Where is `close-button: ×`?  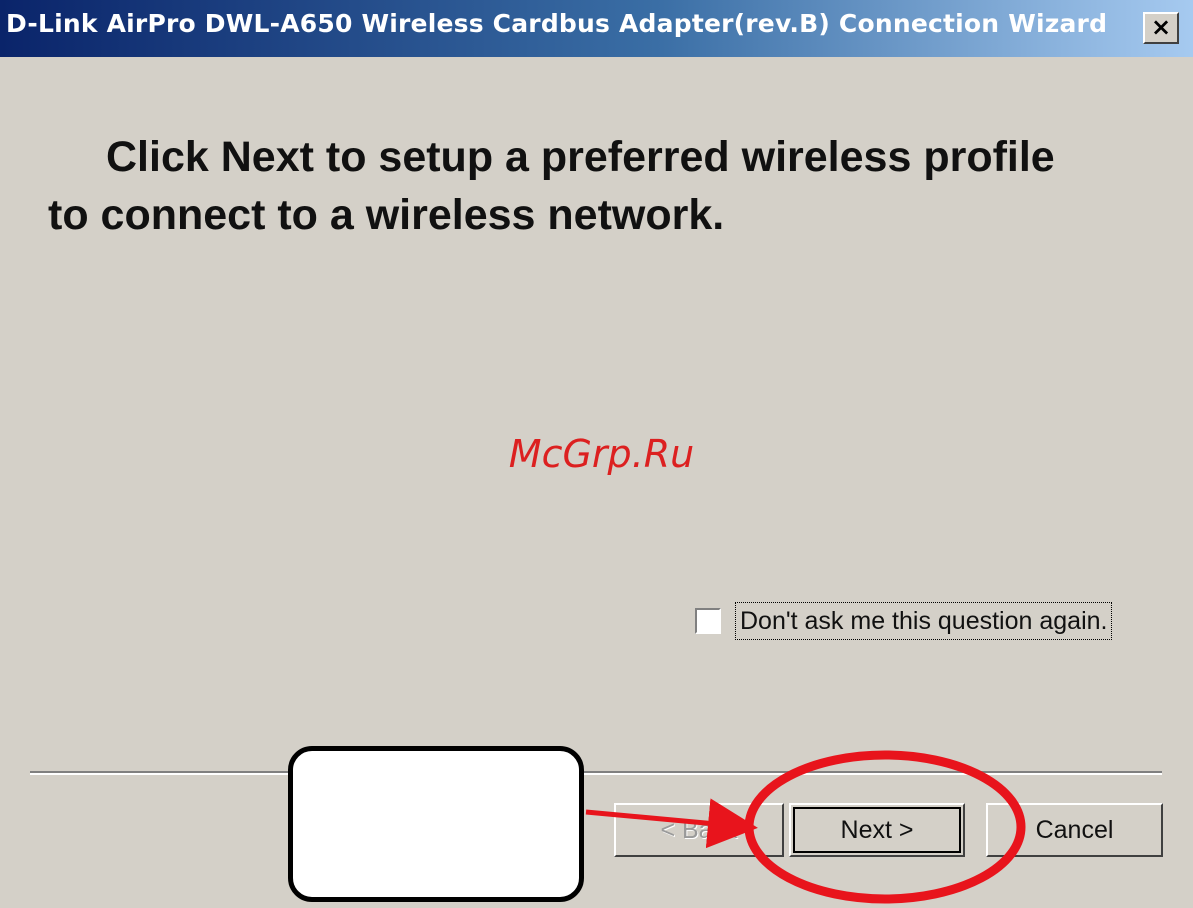
close-button: × is located at coordinates (1161, 28).